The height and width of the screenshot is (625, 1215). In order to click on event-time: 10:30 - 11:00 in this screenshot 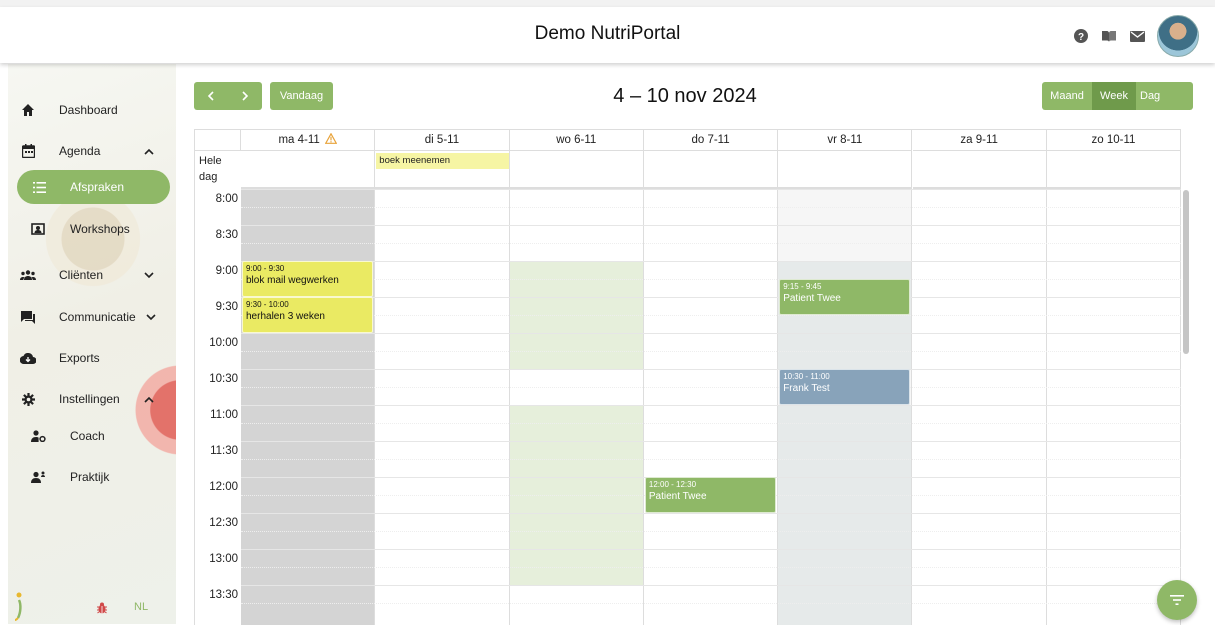, I will do `click(806, 376)`.